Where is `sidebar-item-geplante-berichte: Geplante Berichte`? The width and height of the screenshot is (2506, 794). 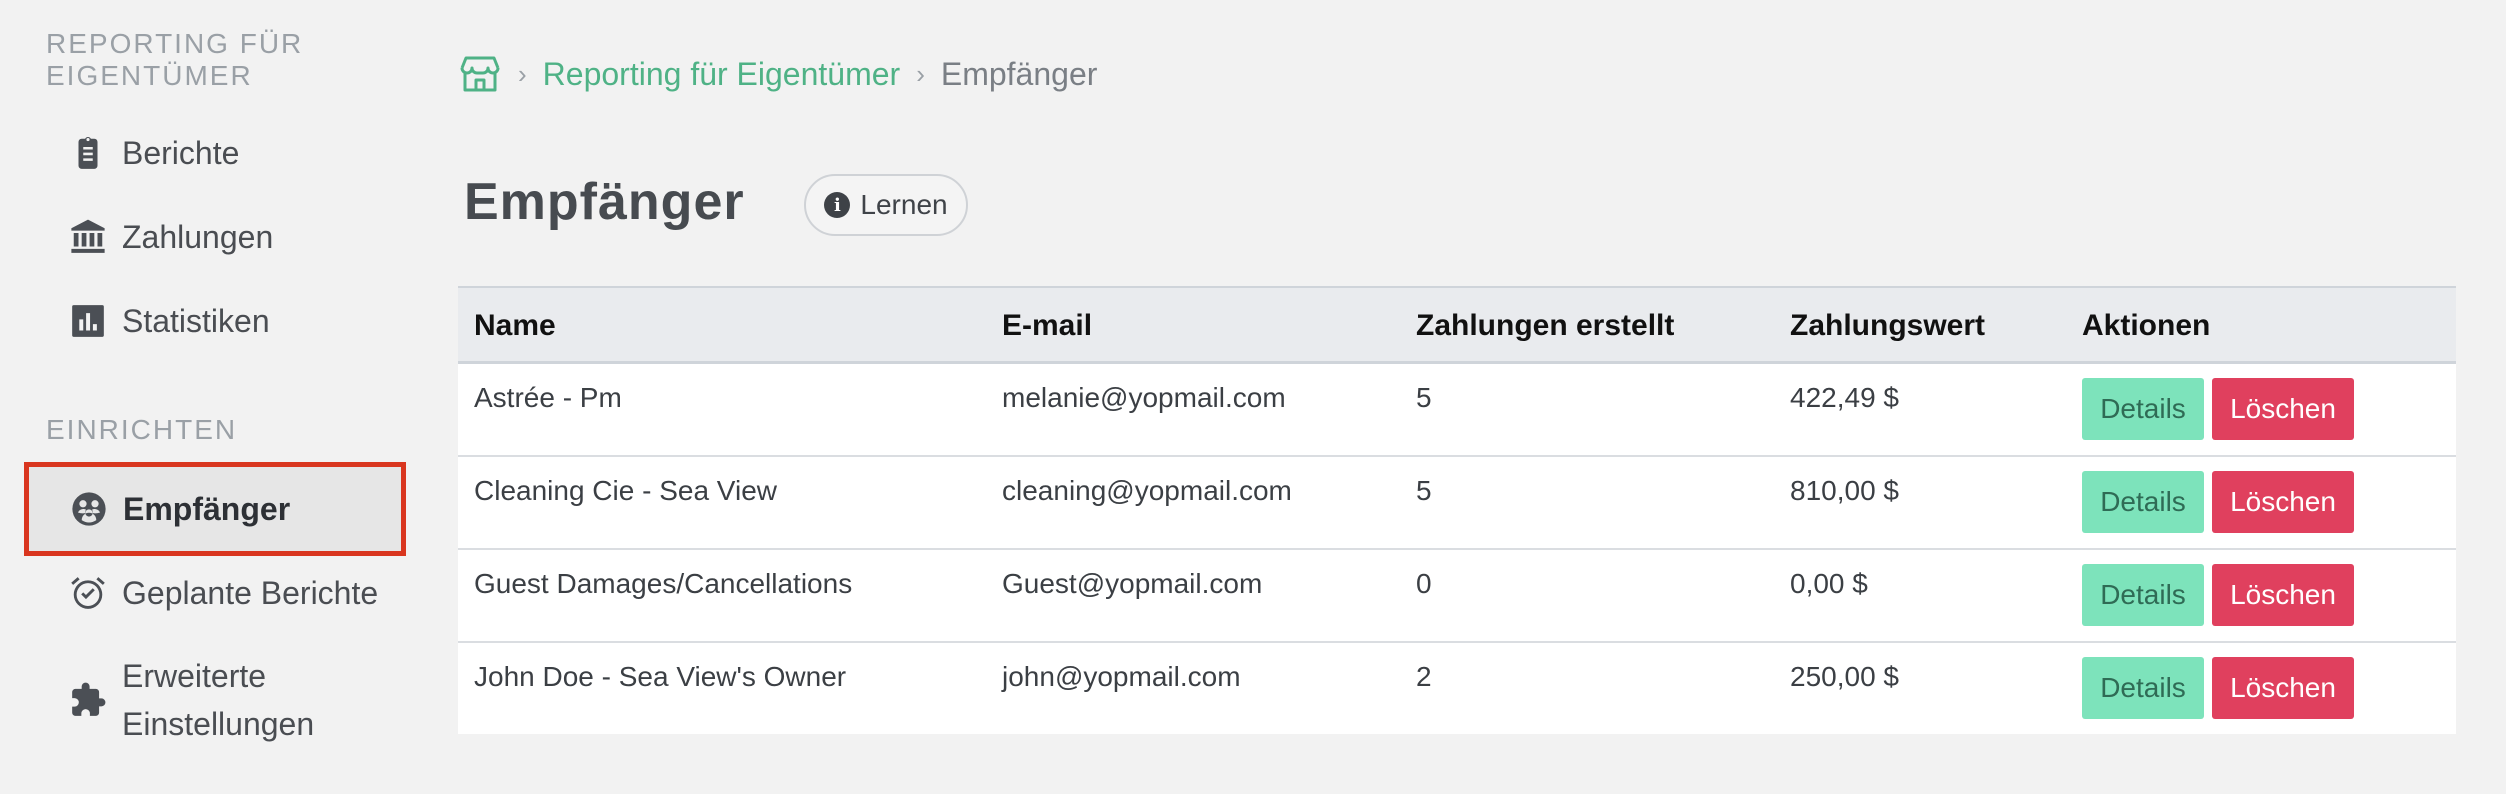 sidebar-item-geplante-berichte: Geplante Berichte is located at coordinates (216, 593).